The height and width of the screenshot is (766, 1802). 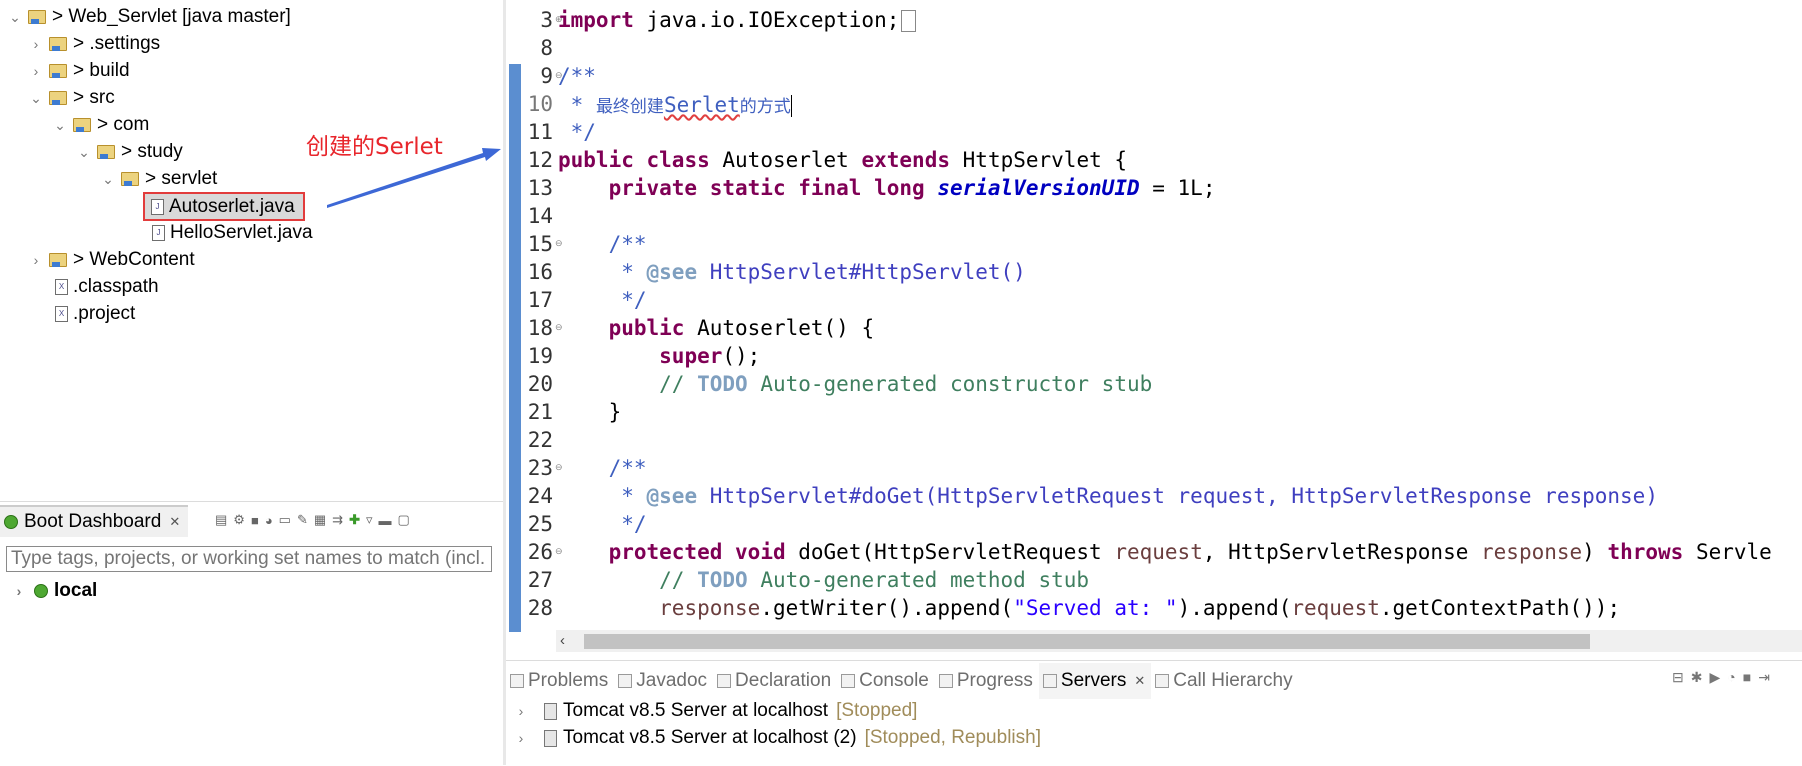 What do you see at coordinates (540, 412) in the screenshot?
I see `line-number: 21` at bounding box center [540, 412].